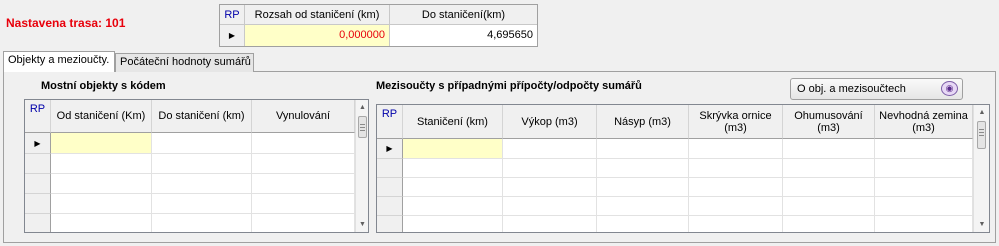  Describe the element at coordinates (924, 122) in the screenshot. I see `subtotals-header-unsuitable-soil: Nevhodná zemina (m3)` at that location.